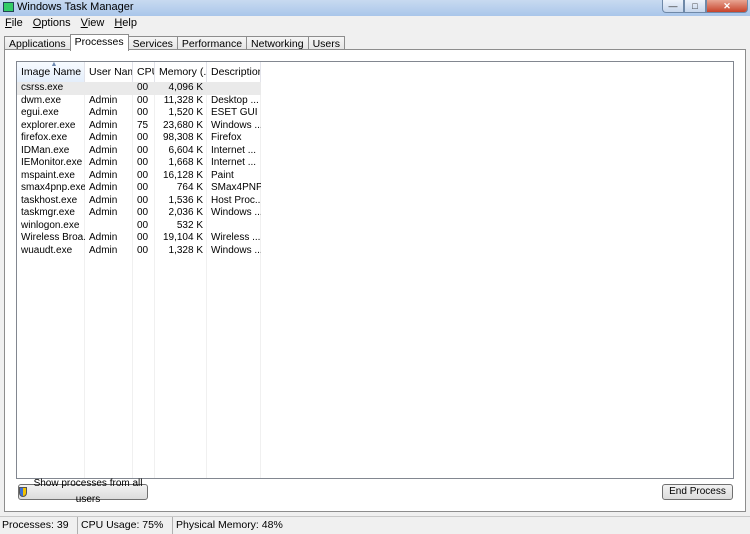 The height and width of the screenshot is (534, 750). I want to click on column-cpu: CPU, so click(144, 72).